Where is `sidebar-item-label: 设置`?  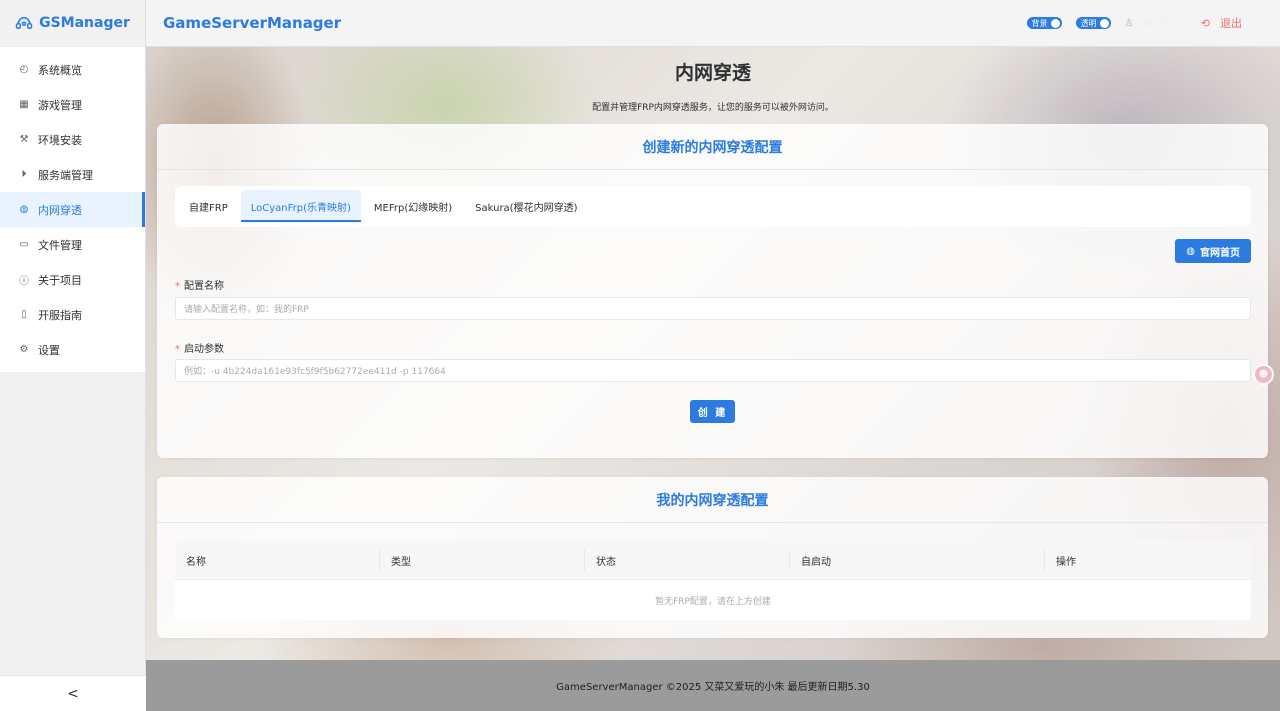
sidebar-item-label: 设置 is located at coordinates (49, 350).